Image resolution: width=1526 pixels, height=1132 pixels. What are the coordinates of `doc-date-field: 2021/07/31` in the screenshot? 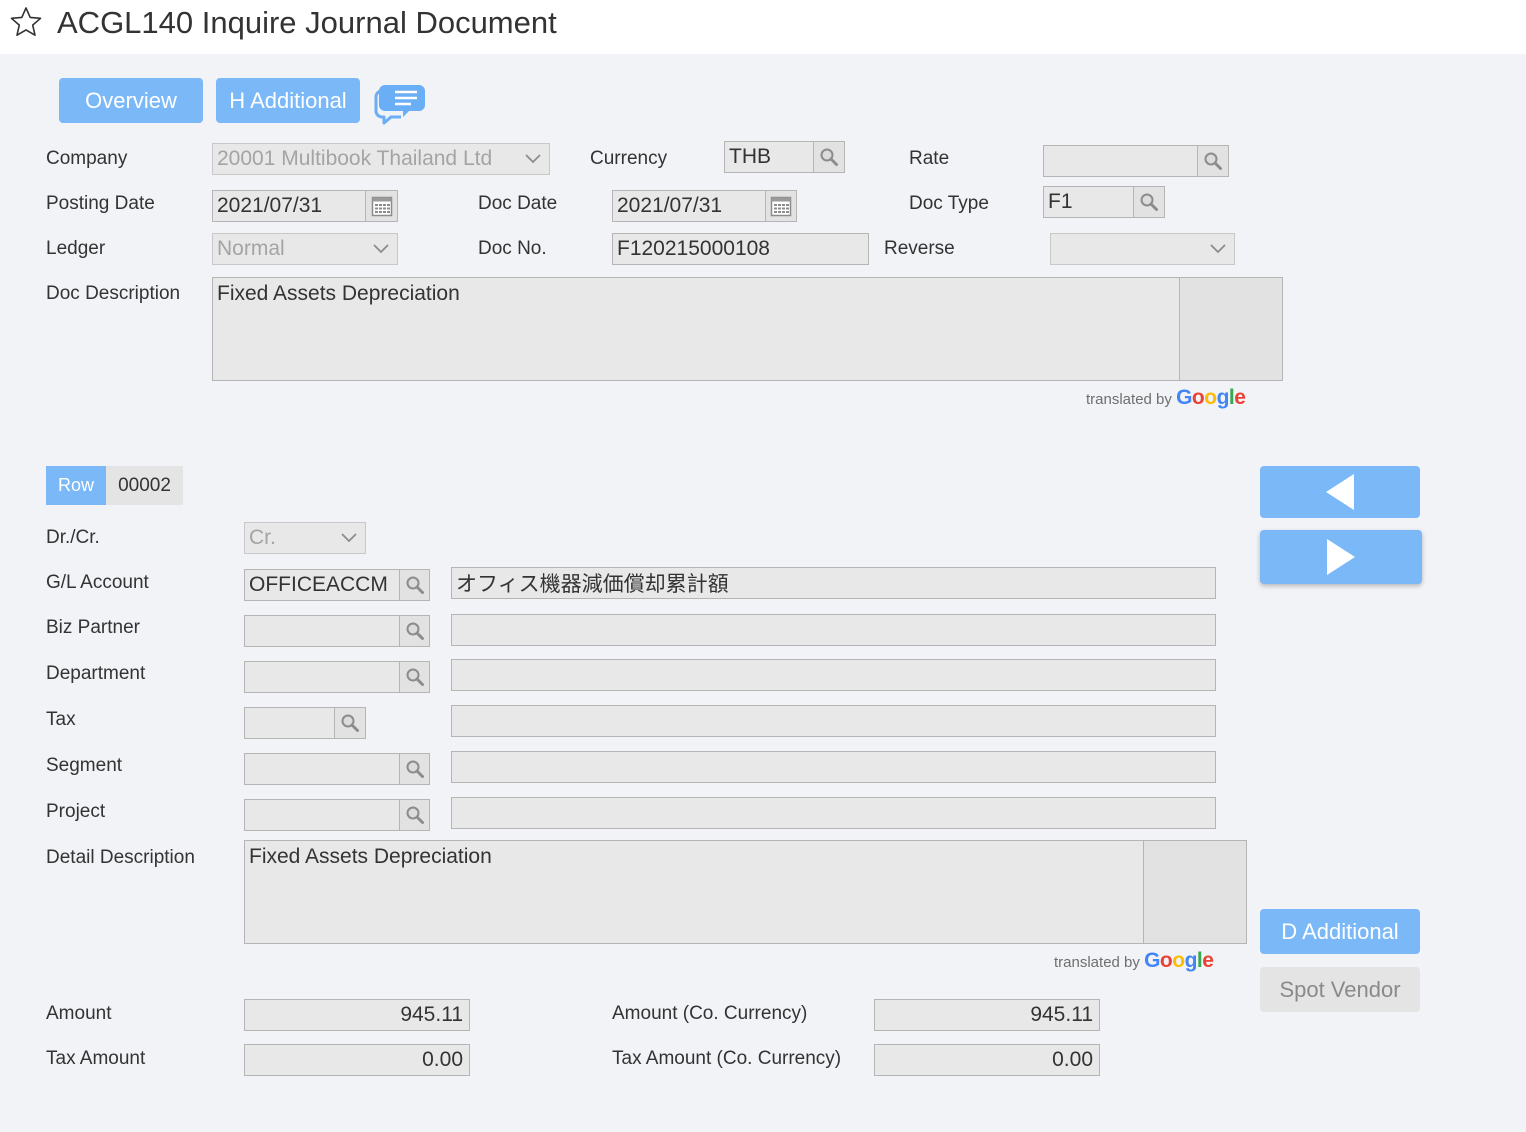 It's located at (689, 206).